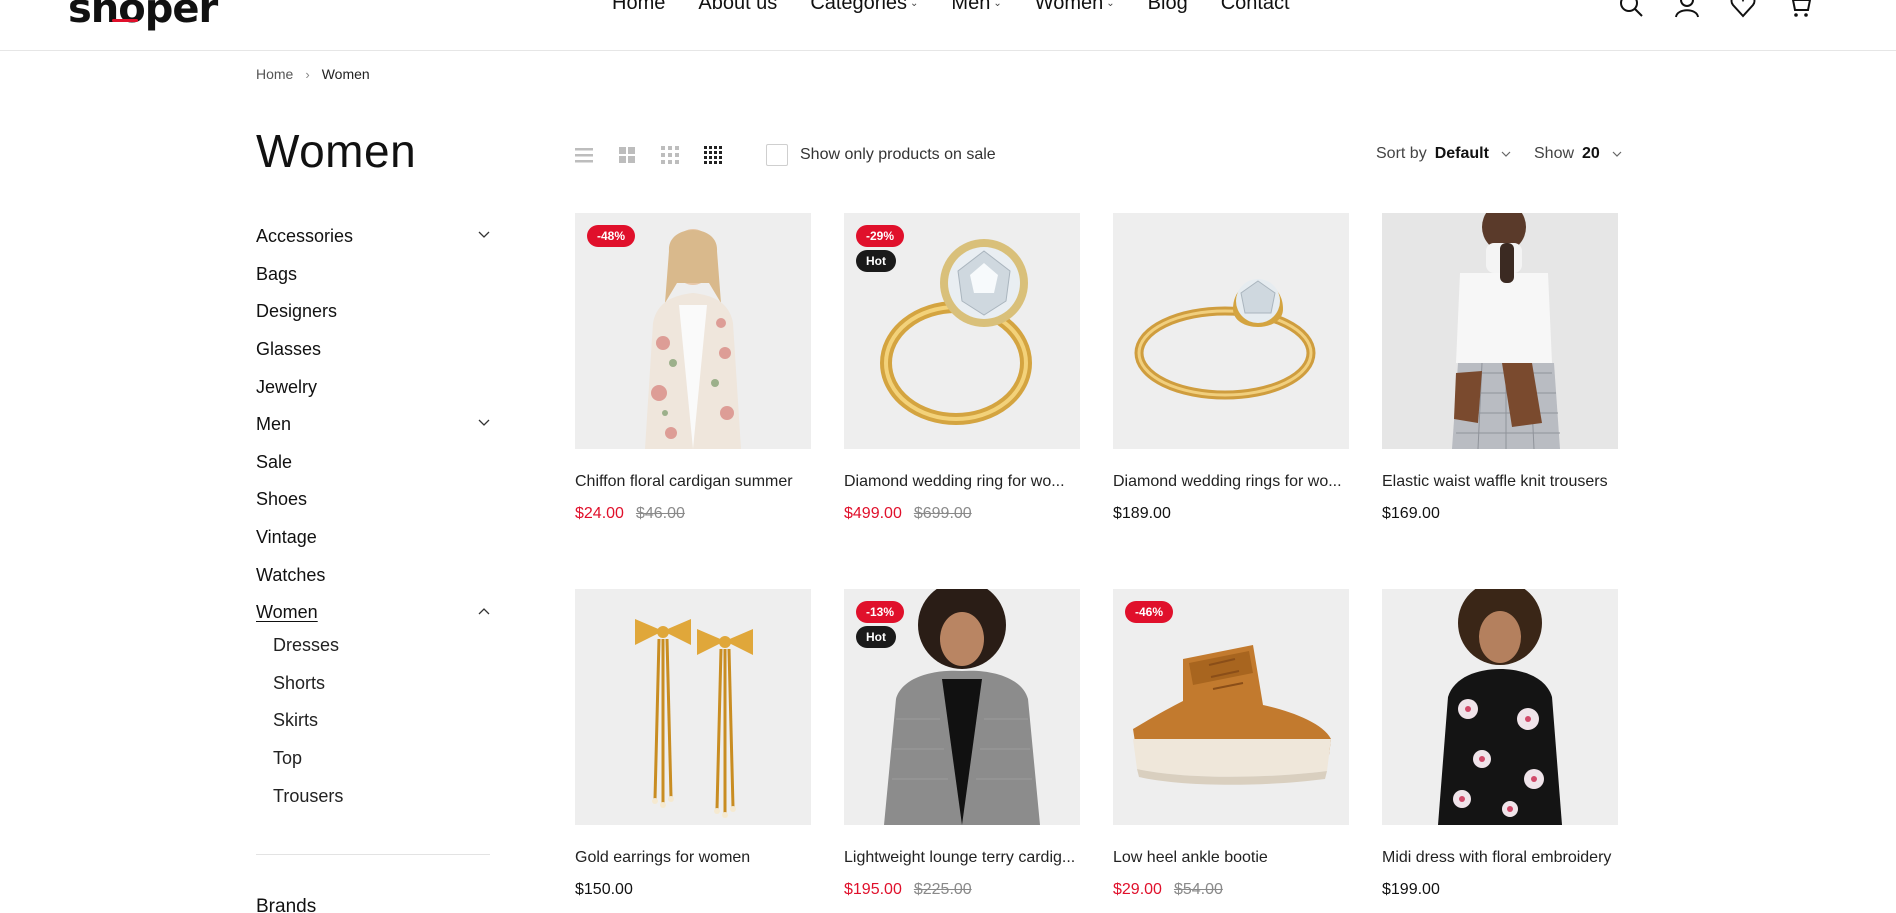 Image resolution: width=1896 pixels, height=913 pixels. I want to click on nav-about-us-label: About us, so click(738, 7).